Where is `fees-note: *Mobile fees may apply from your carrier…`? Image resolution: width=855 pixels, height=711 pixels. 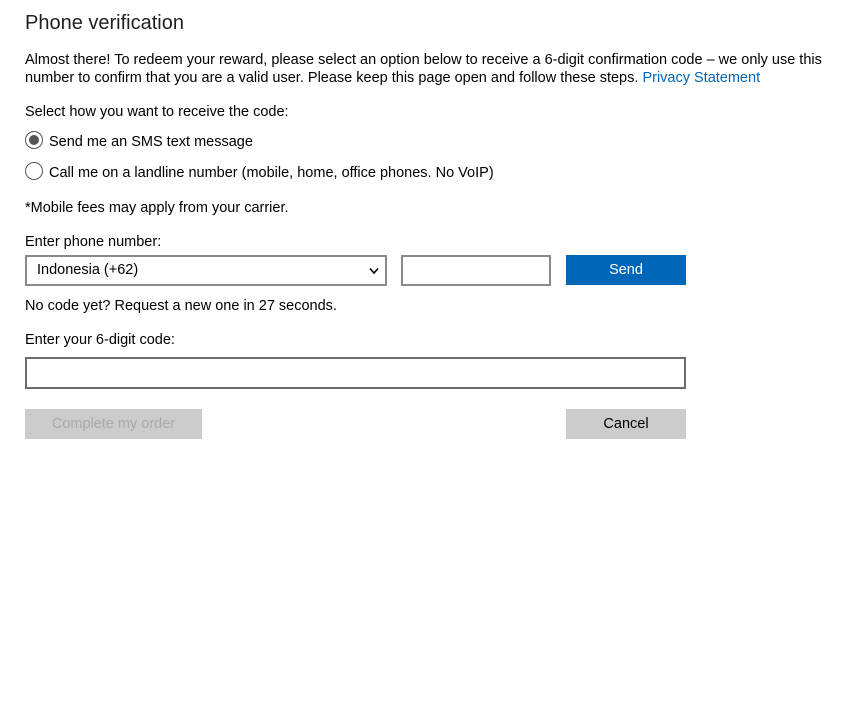 fees-note: *Mobile fees may apply from your carrier… is located at coordinates (157, 208).